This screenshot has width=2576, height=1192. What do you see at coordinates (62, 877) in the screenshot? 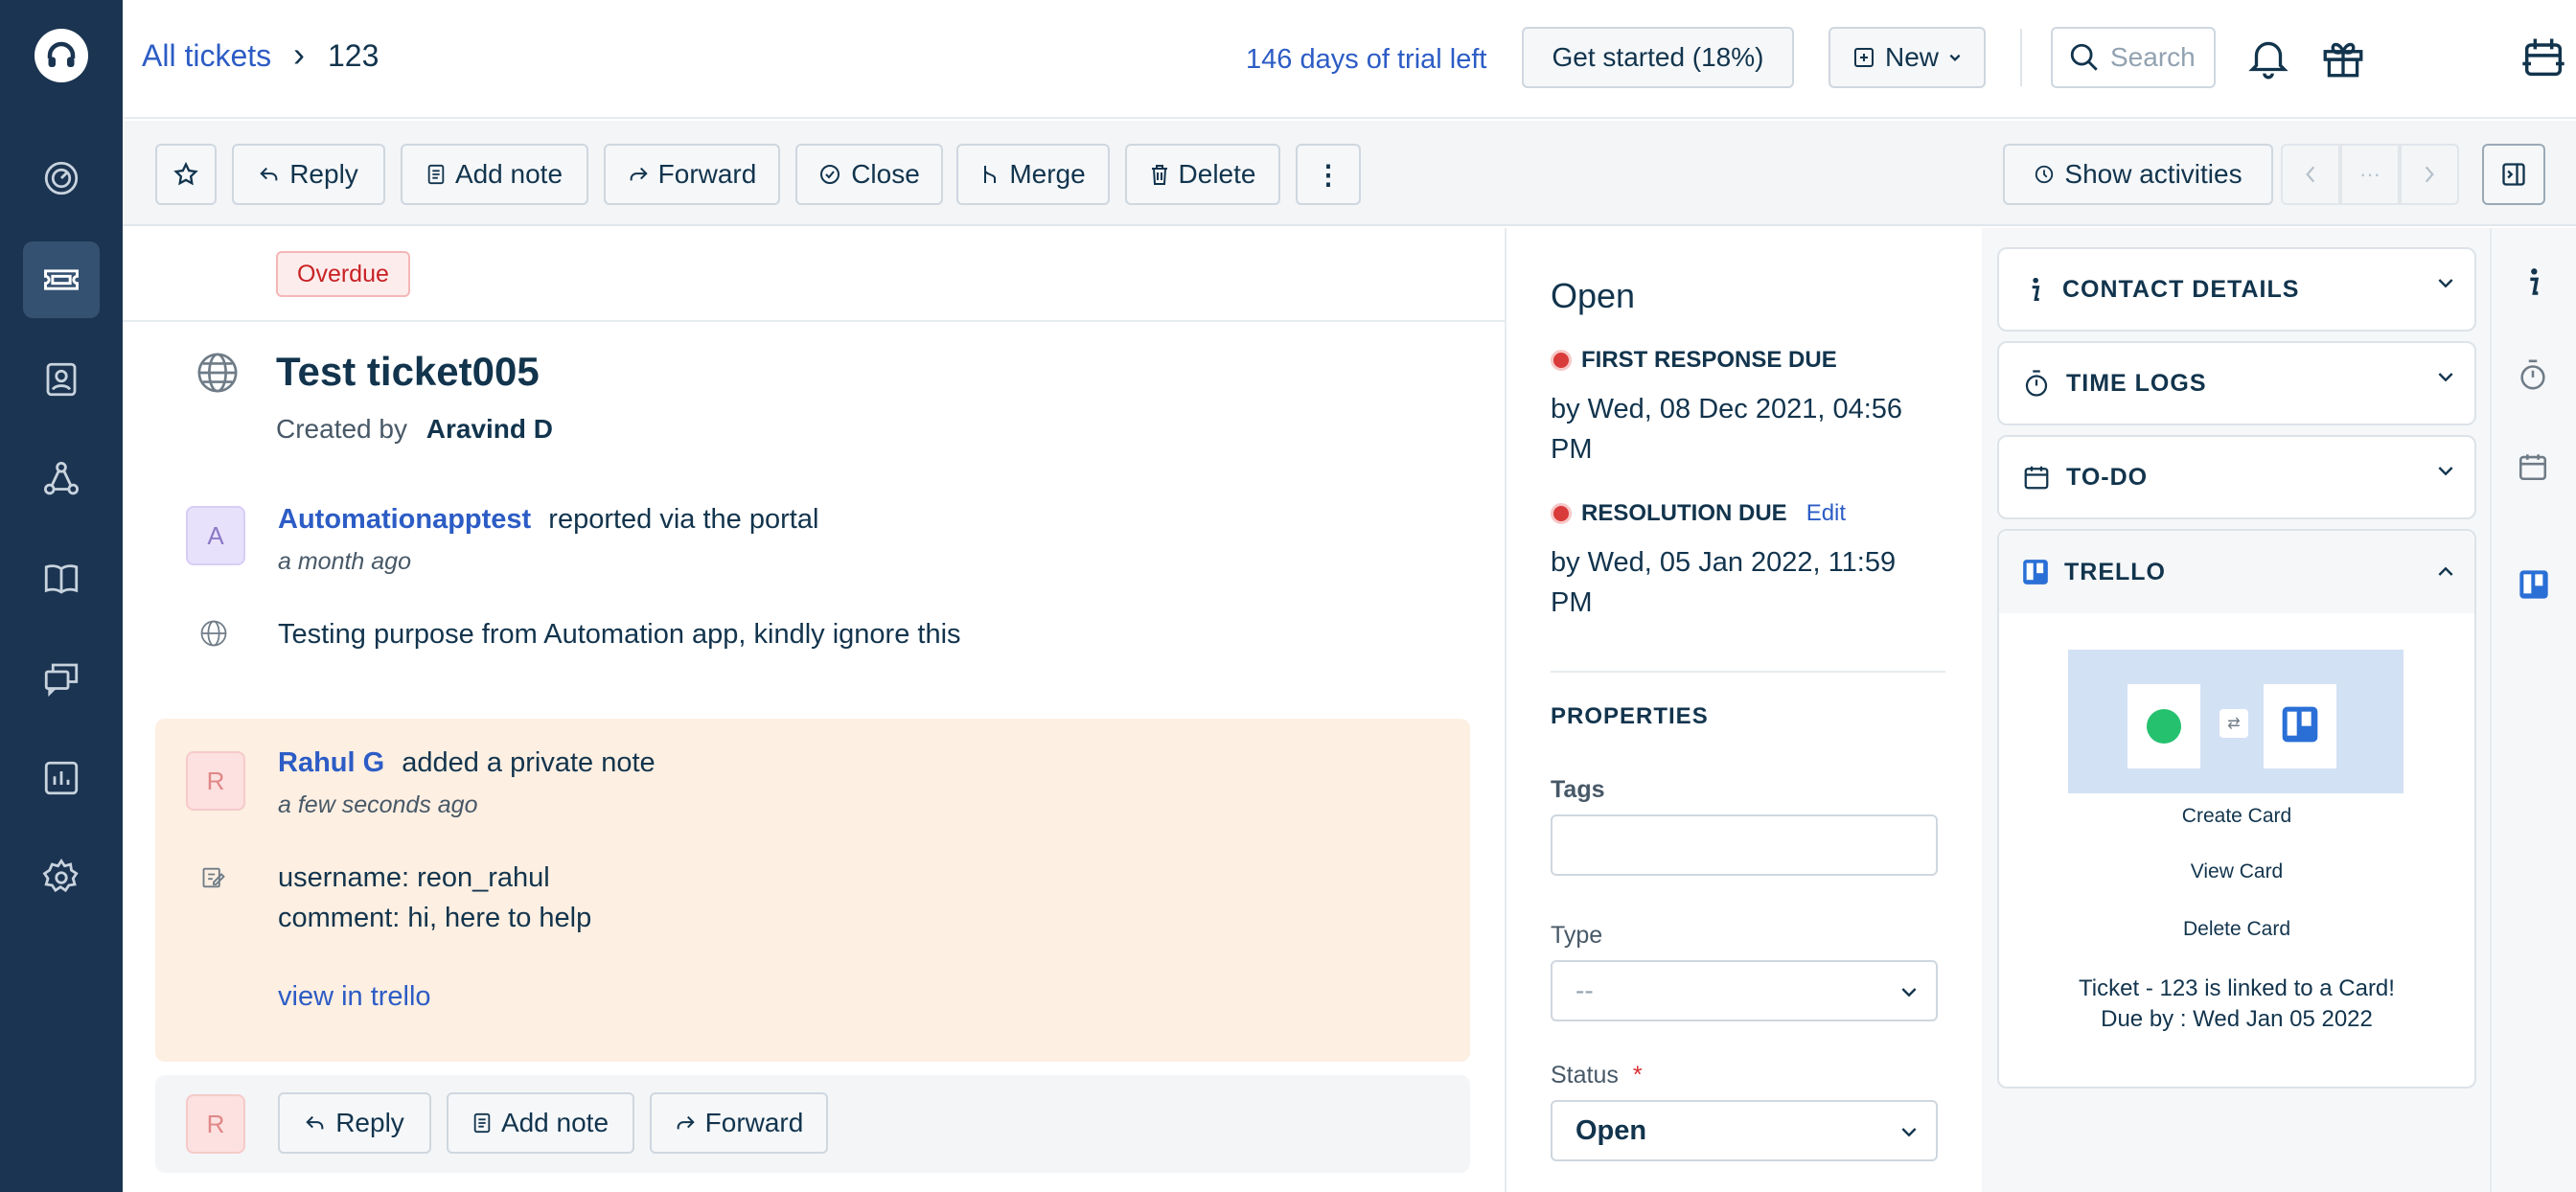
I see `settings-icon` at bounding box center [62, 877].